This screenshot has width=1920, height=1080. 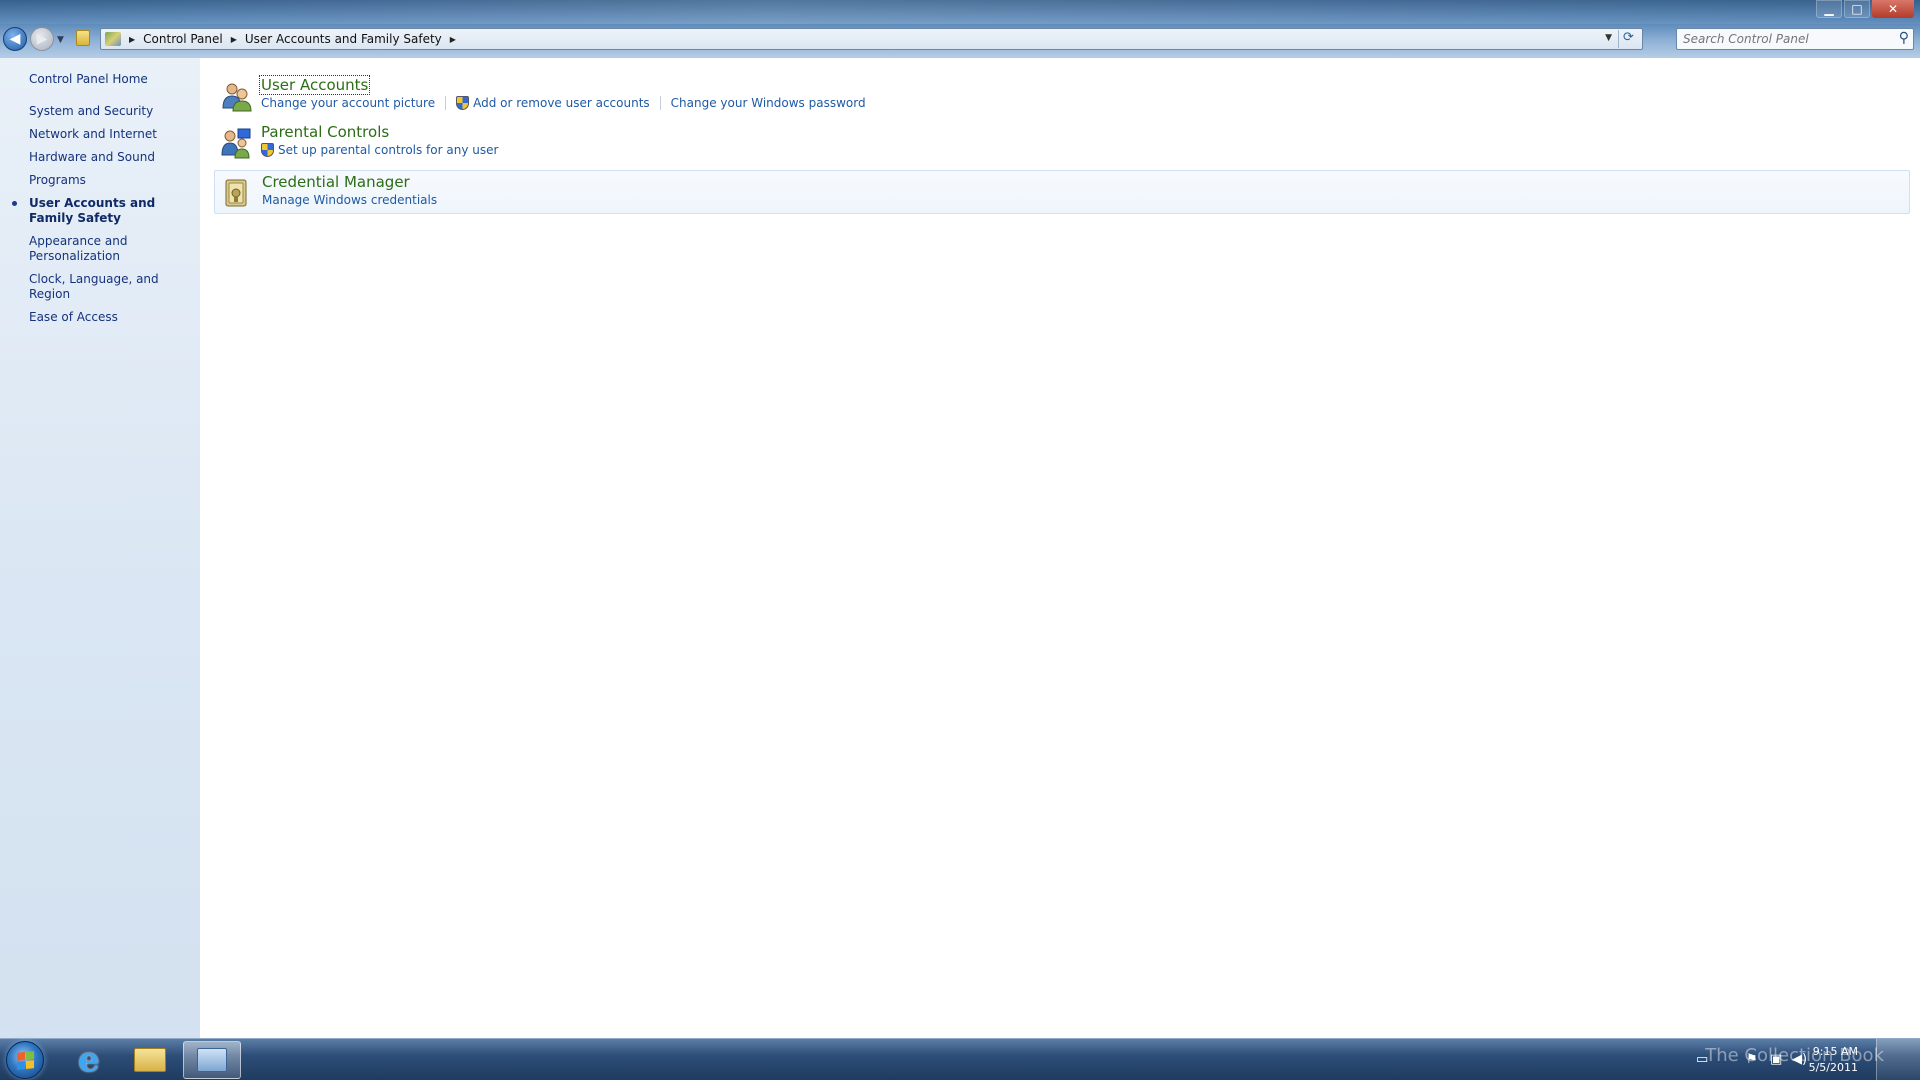 I want to click on back-button: ◀, so click(x=15, y=39).